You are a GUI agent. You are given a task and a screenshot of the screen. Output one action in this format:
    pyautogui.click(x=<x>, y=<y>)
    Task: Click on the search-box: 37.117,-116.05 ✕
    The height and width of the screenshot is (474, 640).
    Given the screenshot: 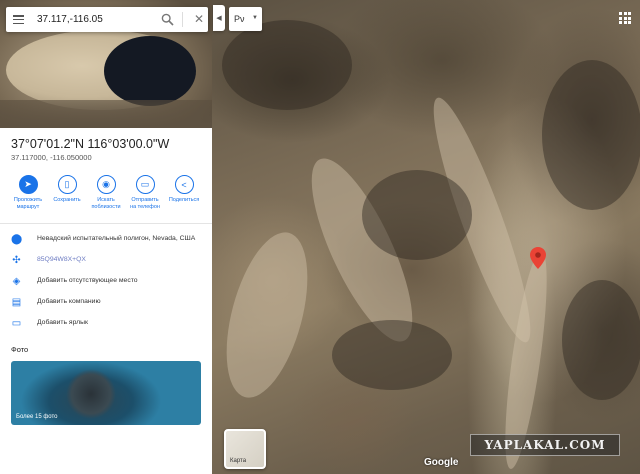 What is the action you would take?
    pyautogui.click(x=107, y=19)
    